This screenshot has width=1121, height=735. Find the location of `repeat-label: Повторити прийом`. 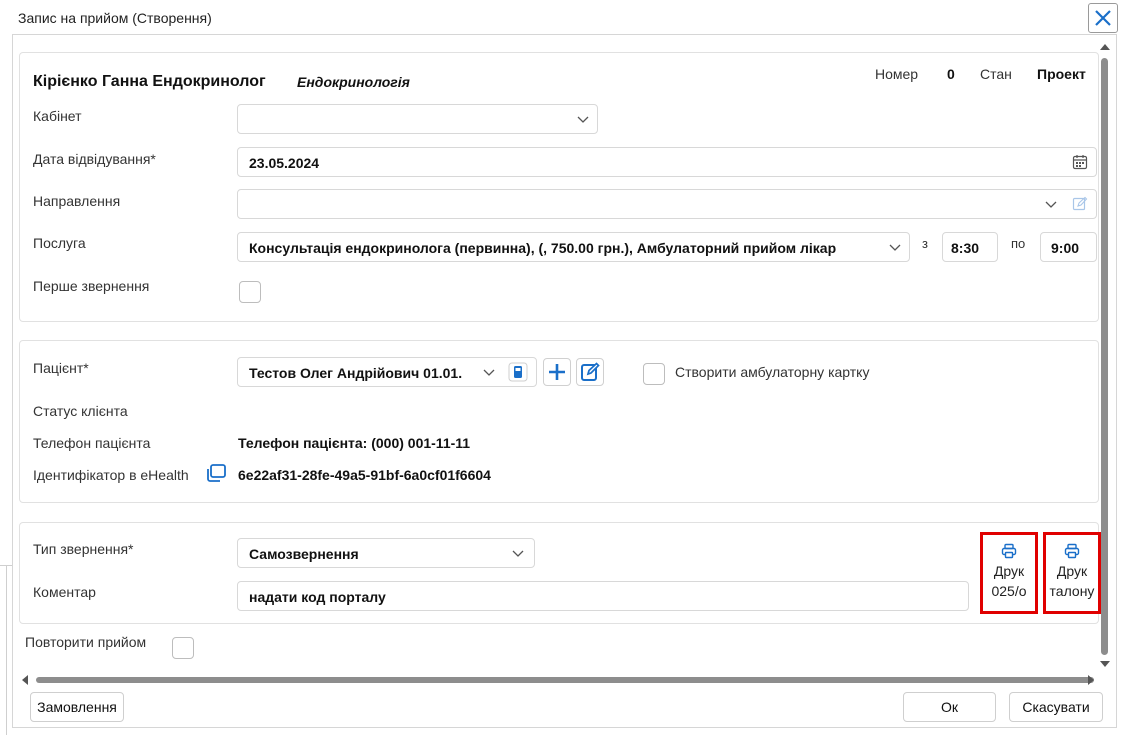

repeat-label: Повторити прийом is located at coordinates (86, 642).